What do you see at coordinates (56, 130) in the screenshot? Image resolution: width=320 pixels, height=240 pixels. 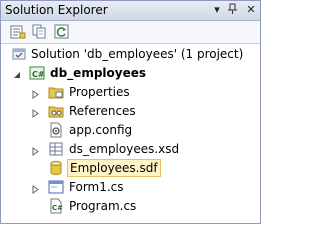 I see `config-file-icon` at bounding box center [56, 130].